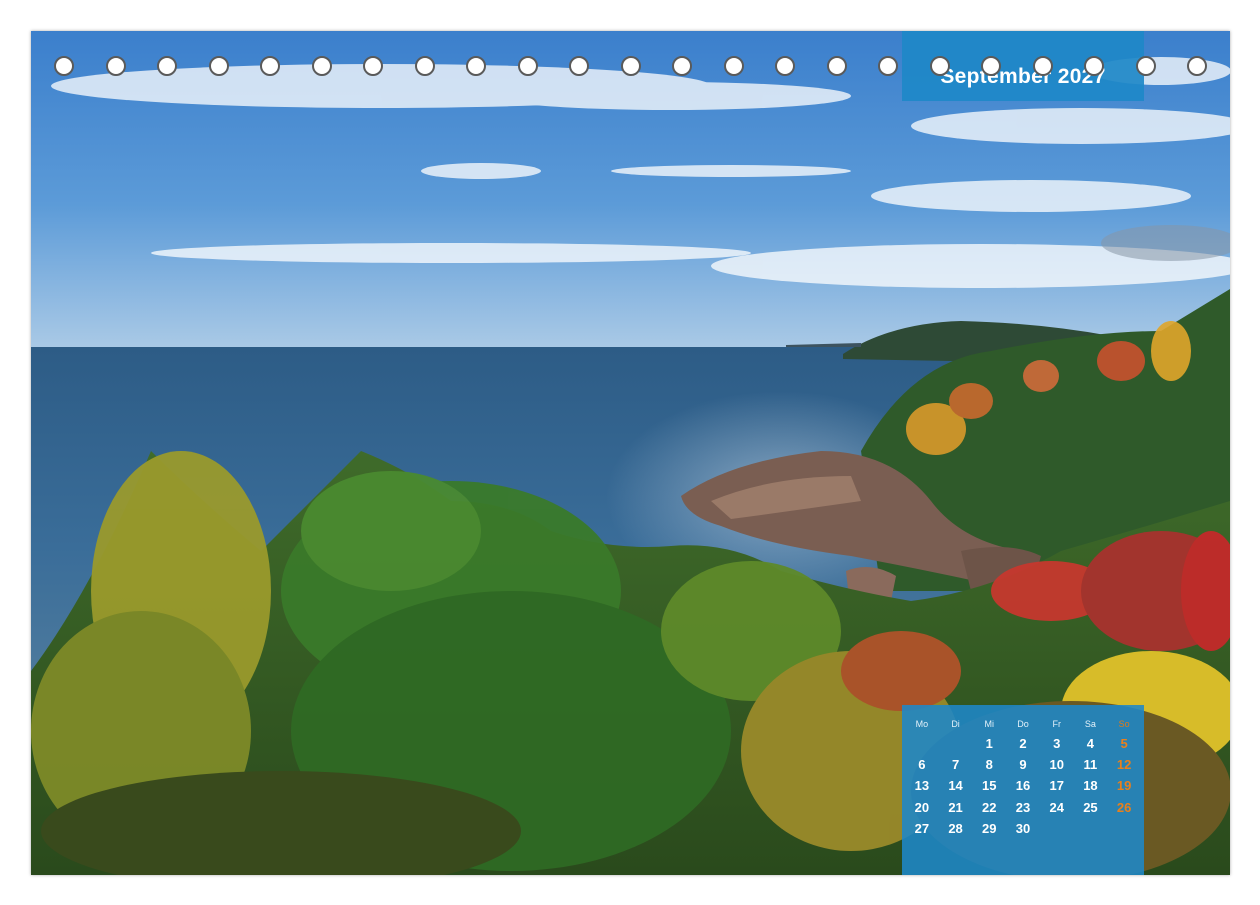 This screenshot has width=1260, height=905. Describe the element at coordinates (1023, 76) in the screenshot. I see `month-title: September 2027` at that location.